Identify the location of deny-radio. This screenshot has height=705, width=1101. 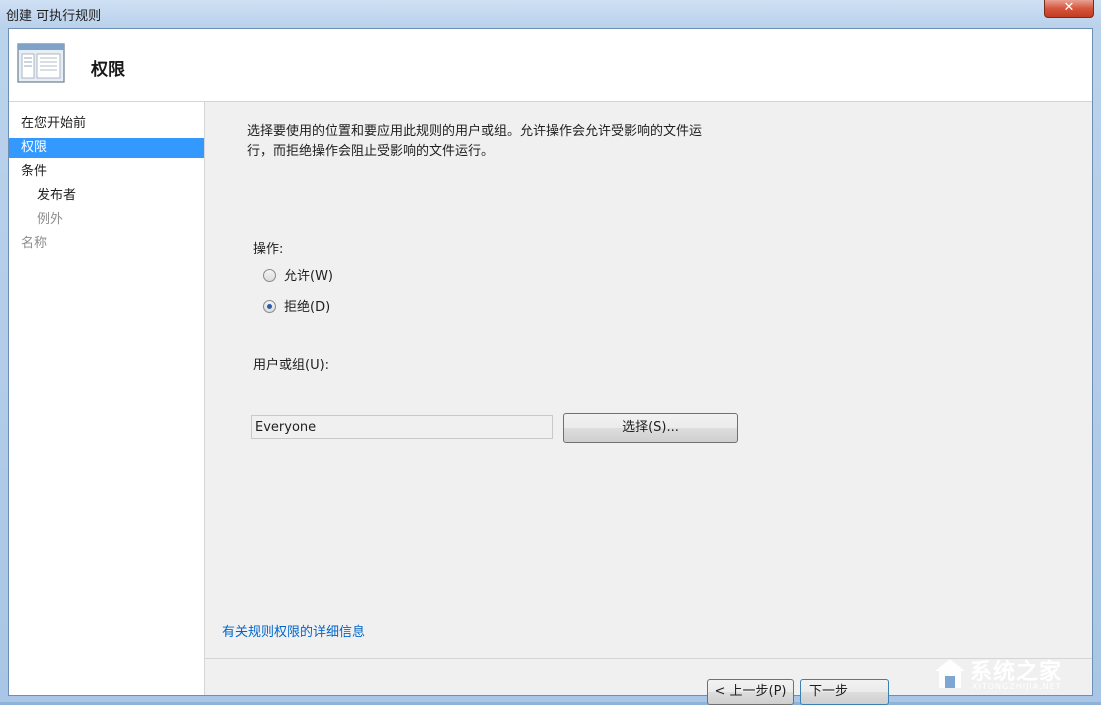
(269, 306).